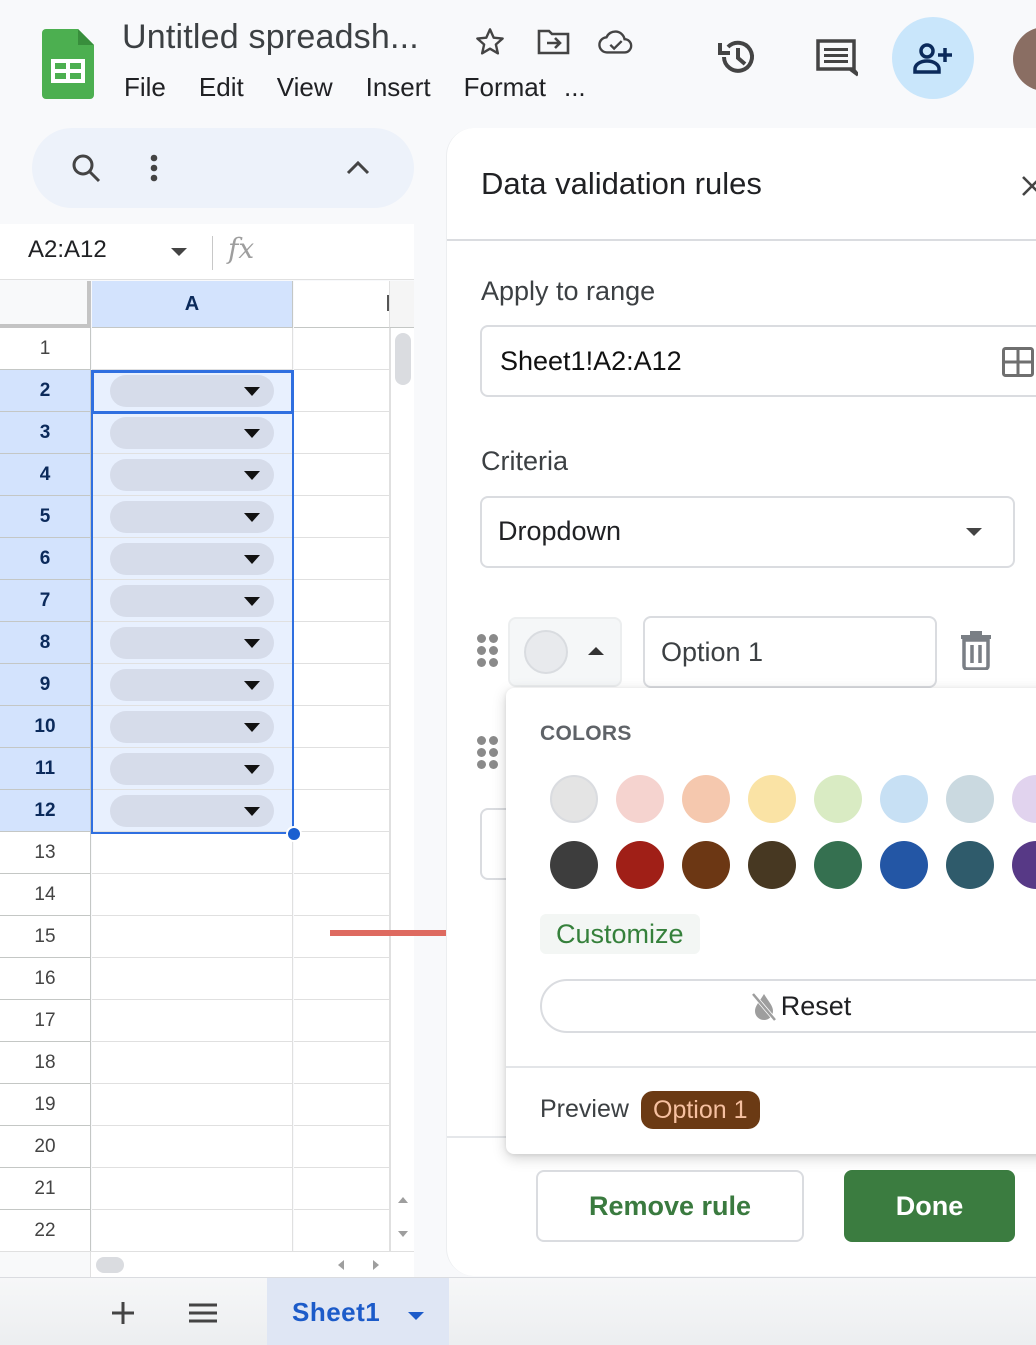 This screenshot has width=1036, height=1345. What do you see at coordinates (45, 1189) in the screenshot?
I see `row-header: 21` at bounding box center [45, 1189].